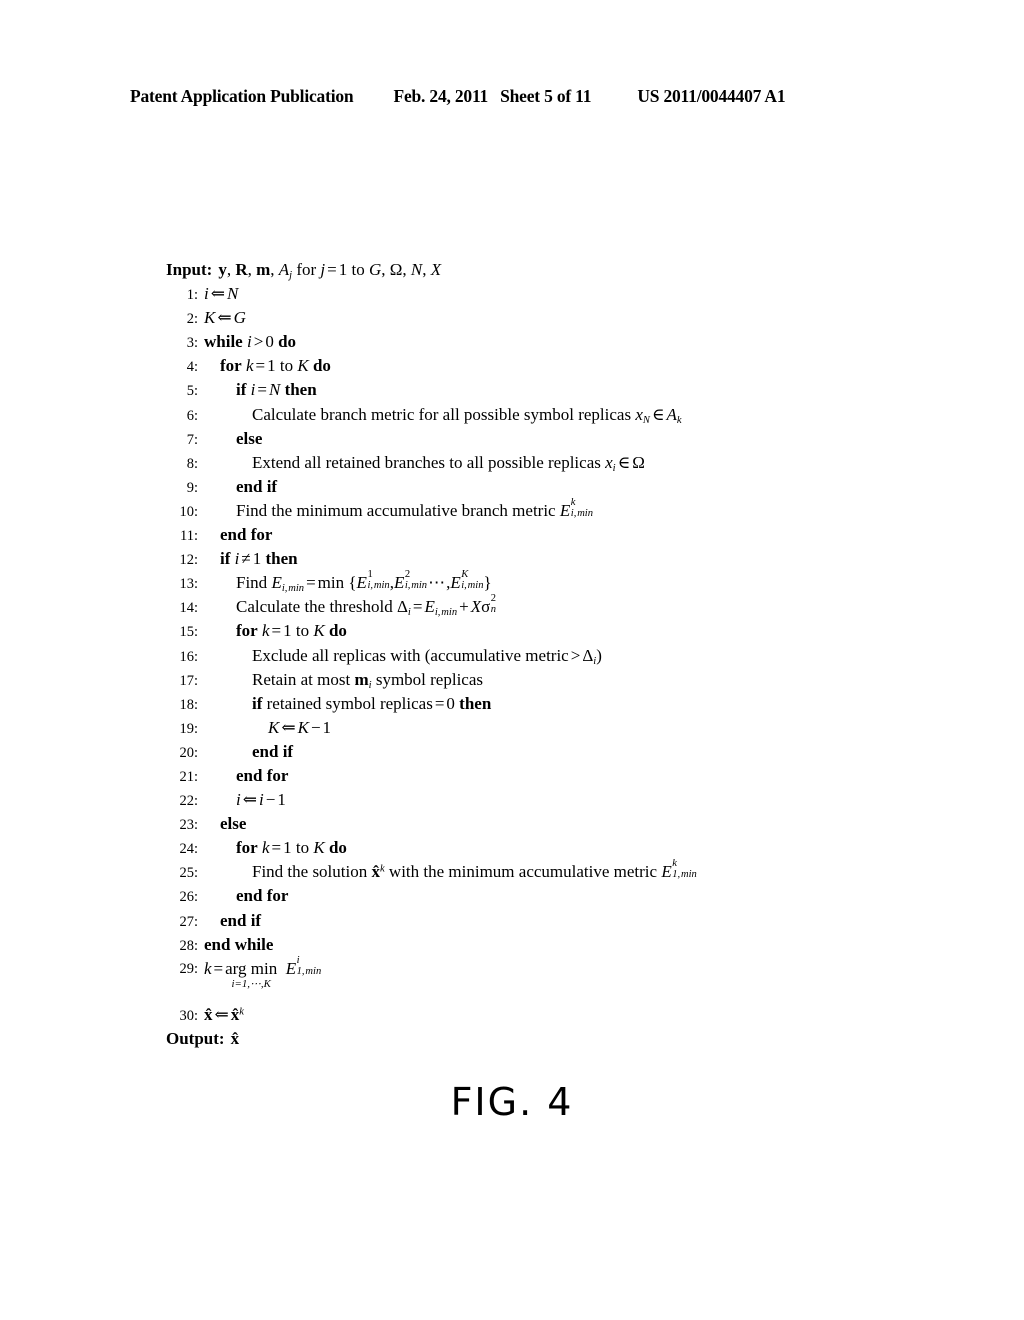 The height and width of the screenshot is (1320, 1024). Describe the element at coordinates (441, 96) in the screenshot. I see `header-publication-date: Feb. 24, 2011` at that location.